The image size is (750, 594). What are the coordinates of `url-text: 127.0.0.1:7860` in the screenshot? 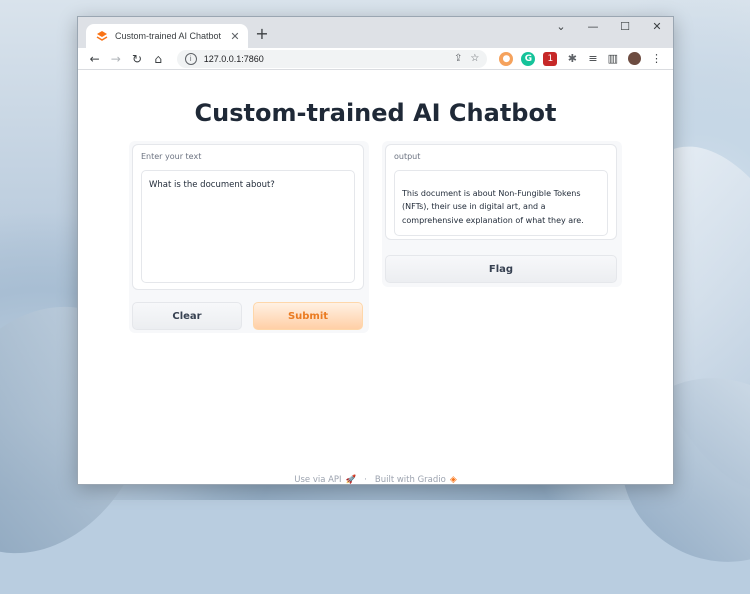 It's located at (325, 59).